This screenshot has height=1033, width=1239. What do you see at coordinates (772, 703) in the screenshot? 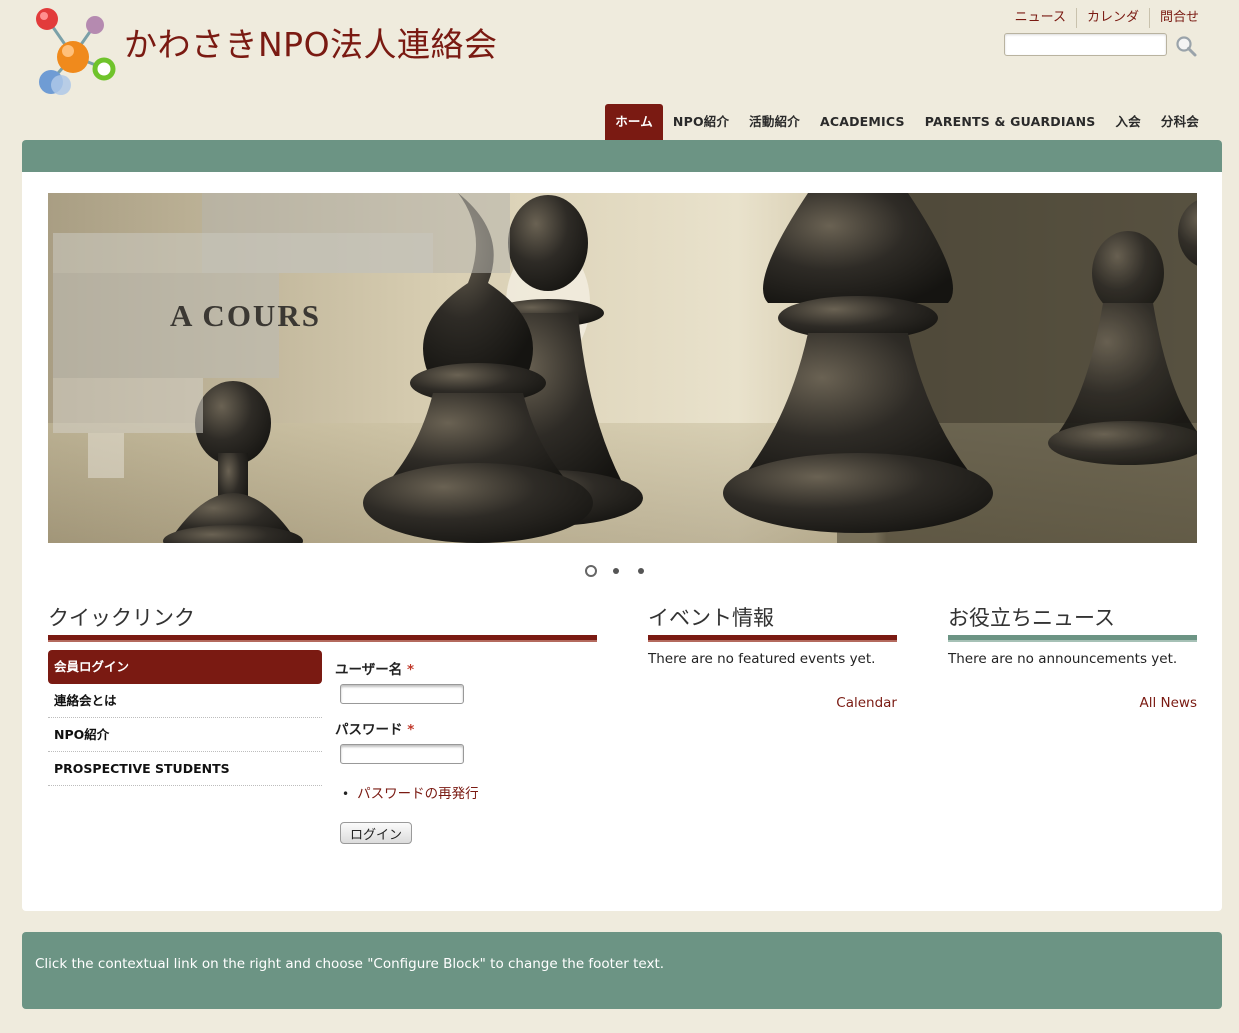
I see `calendar-link: Calendar` at bounding box center [772, 703].